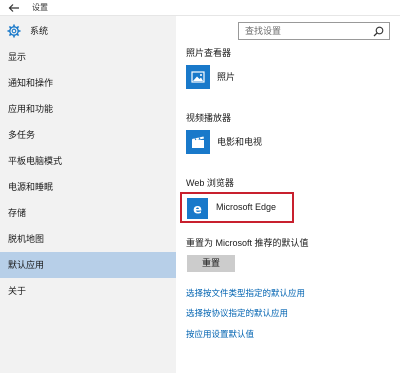  What do you see at coordinates (31, 83) in the screenshot?
I see `sidebar-item-label: 通知和操作` at bounding box center [31, 83].